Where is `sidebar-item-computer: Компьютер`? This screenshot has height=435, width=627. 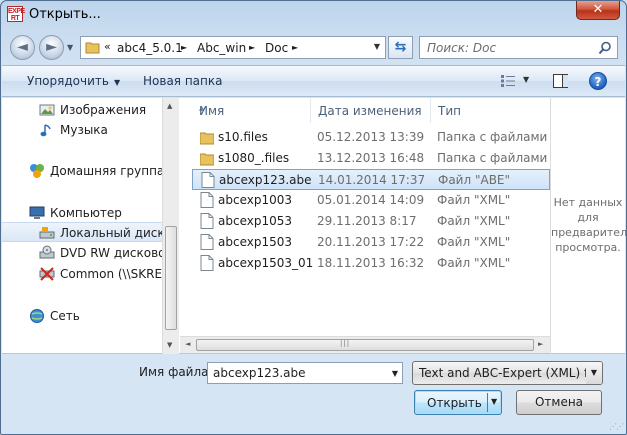
sidebar-item-computer: Компьютер is located at coordinates (82, 213).